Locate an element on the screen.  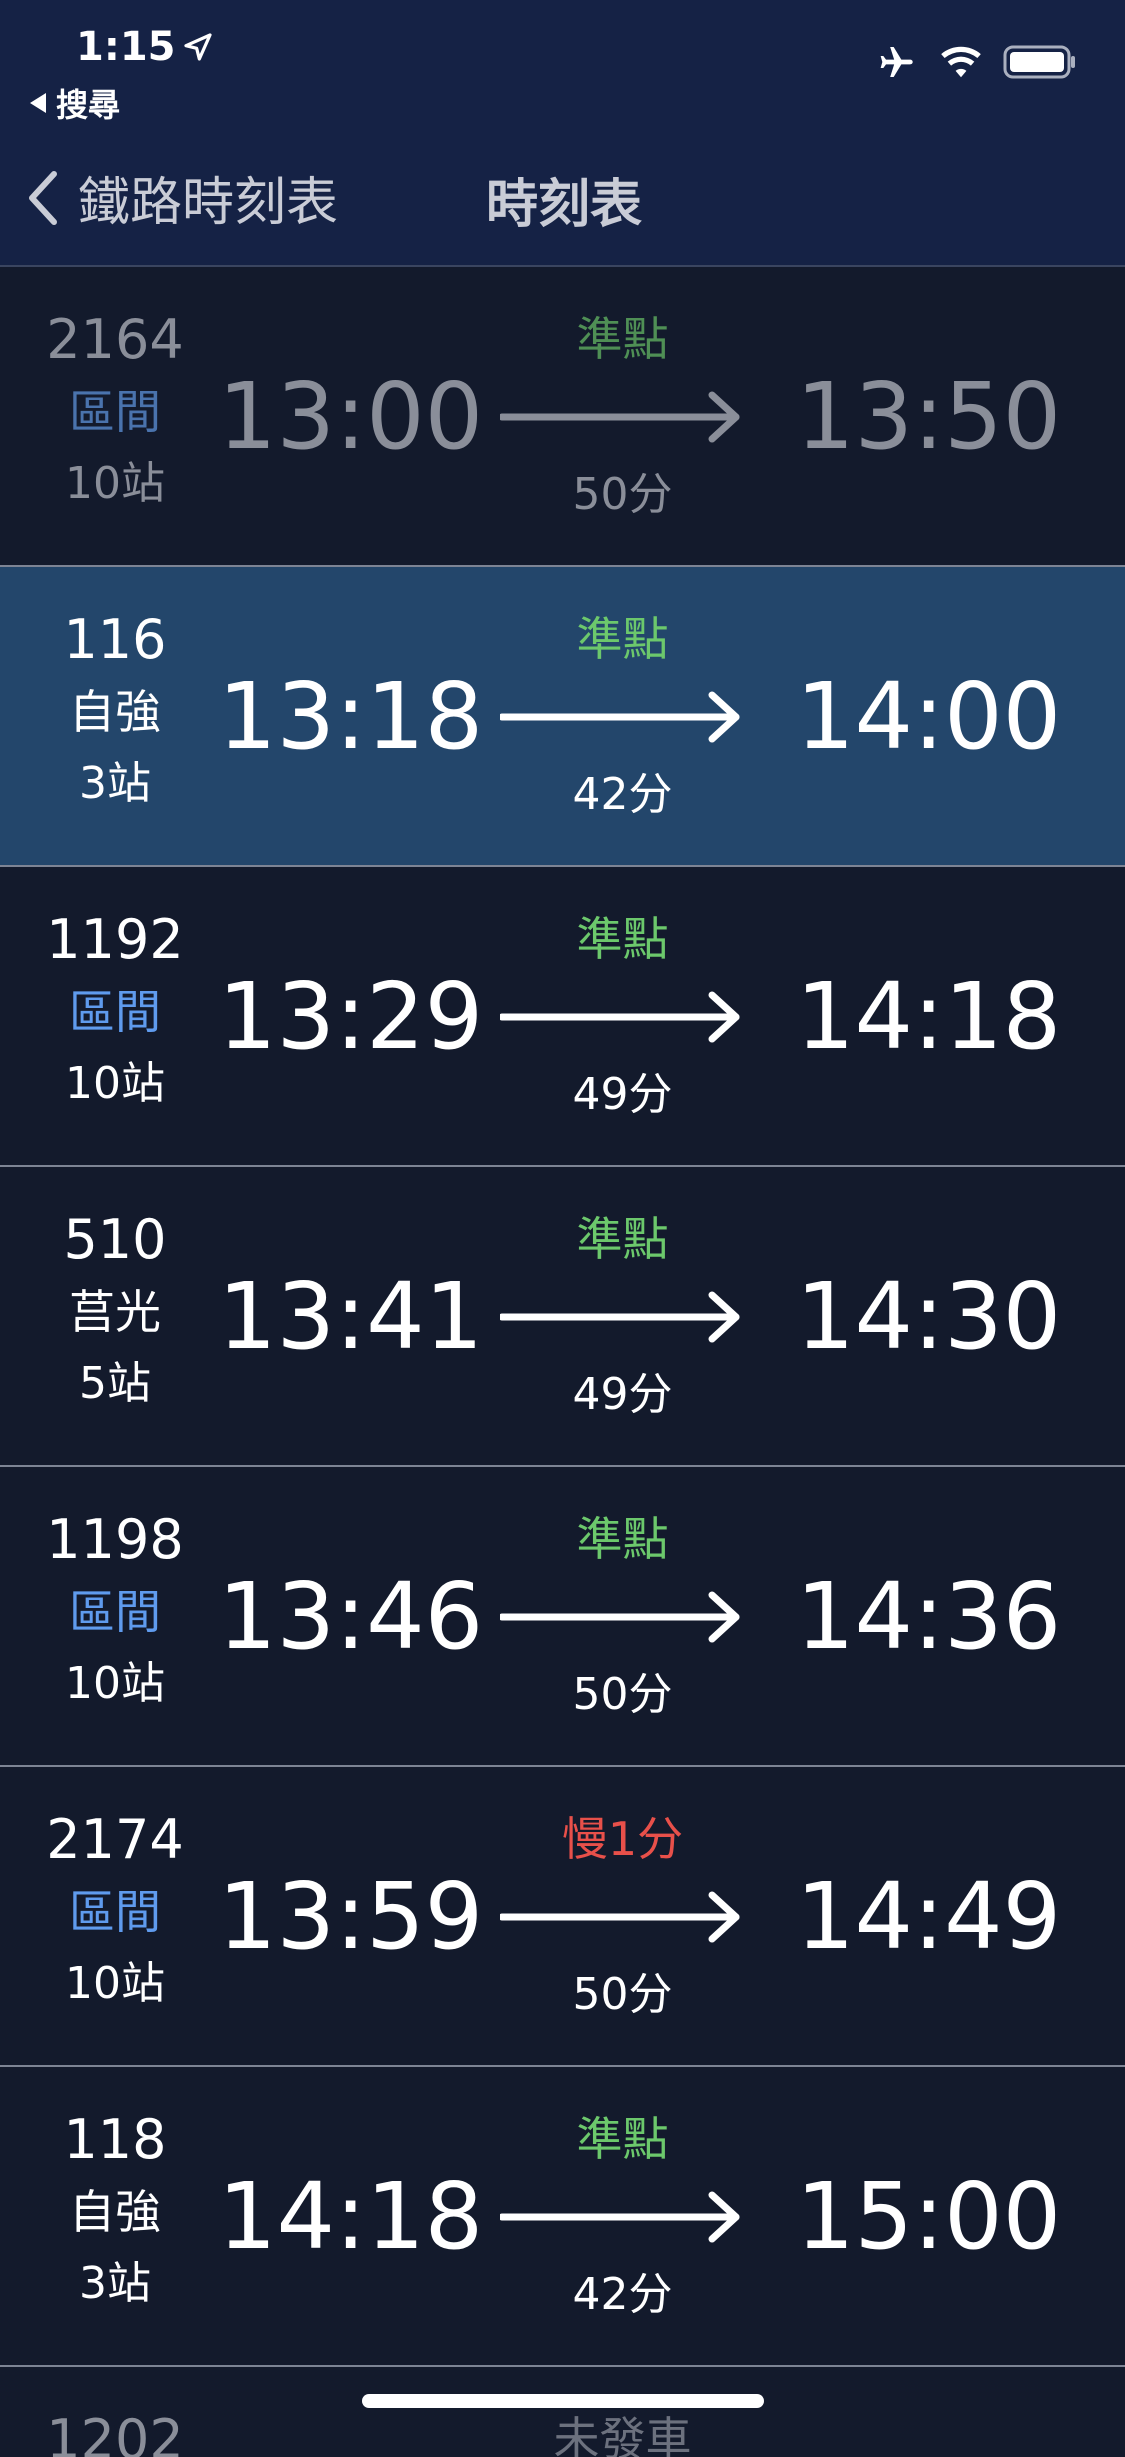
train-number: 2164 is located at coordinates (115, 339).